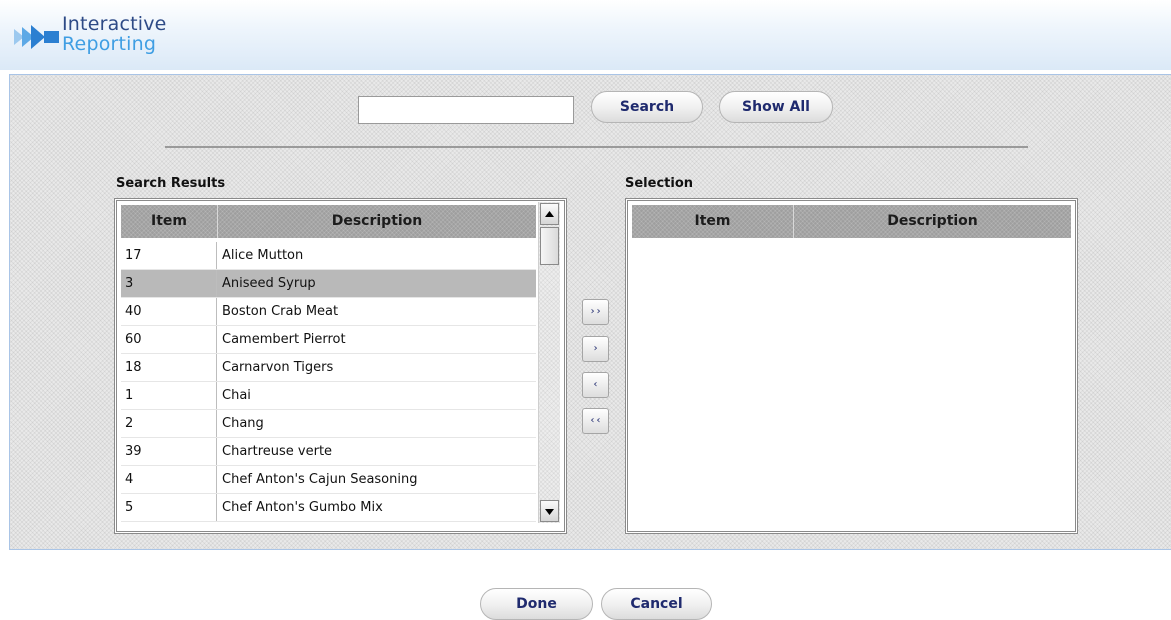  Describe the element at coordinates (656, 604) in the screenshot. I see `cancel-button: Cancel` at that location.